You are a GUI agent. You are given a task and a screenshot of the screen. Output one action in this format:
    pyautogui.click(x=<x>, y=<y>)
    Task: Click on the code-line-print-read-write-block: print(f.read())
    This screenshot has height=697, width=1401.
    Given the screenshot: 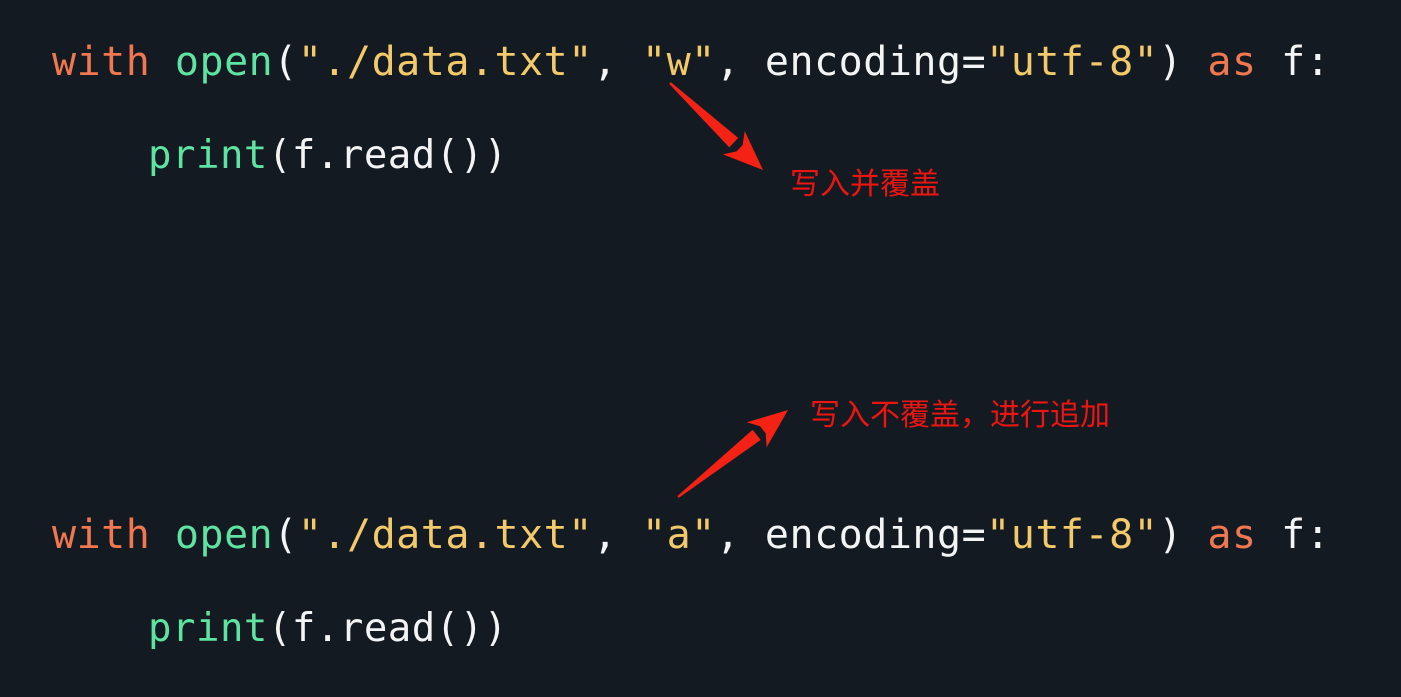 What is the action you would take?
    pyautogui.click(x=328, y=155)
    